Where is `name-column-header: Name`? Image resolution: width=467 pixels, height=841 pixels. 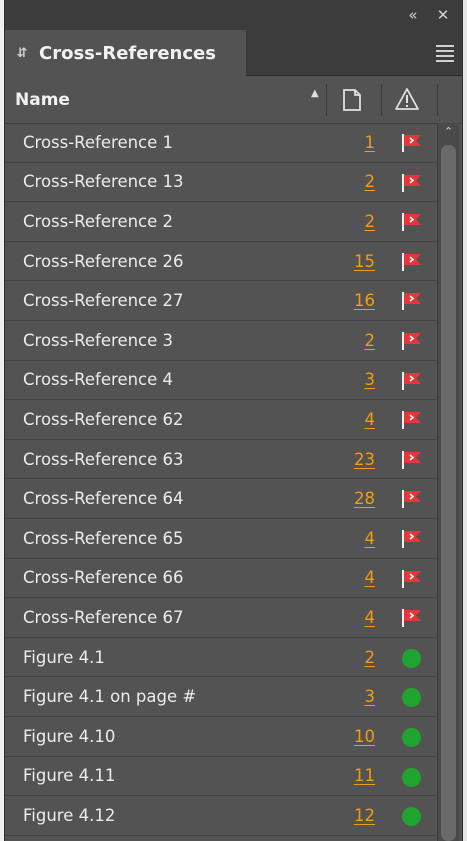
name-column-header: Name is located at coordinates (42, 100).